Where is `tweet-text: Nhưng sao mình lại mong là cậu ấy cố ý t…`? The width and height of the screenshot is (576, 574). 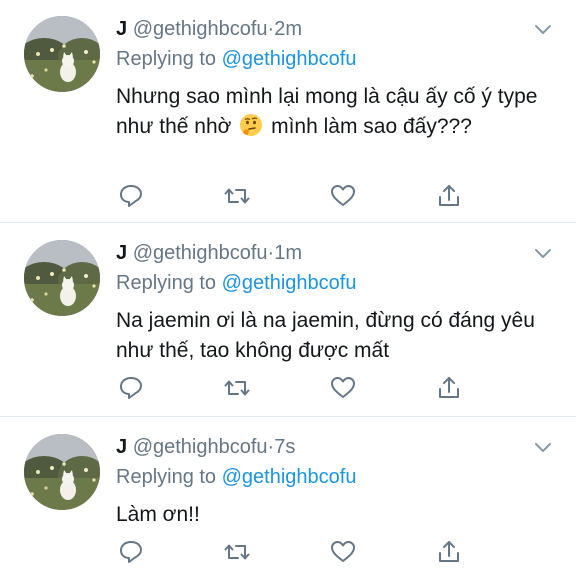
tweet-text: Nhưng sao mình lại mong là cậu ấy cố ý t… is located at coordinates (336, 112).